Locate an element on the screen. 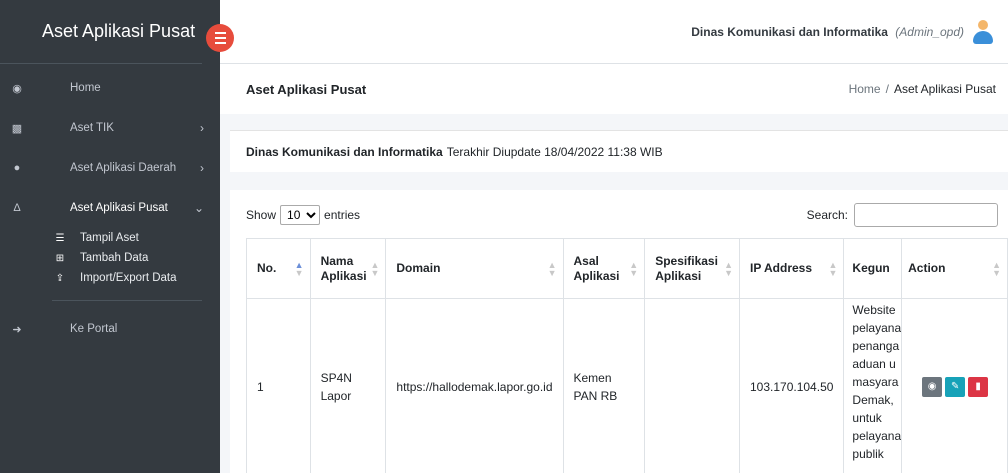  info-updated: Terakhir Diupdate 18/04/2022 11:38 WIB is located at coordinates (554, 151).